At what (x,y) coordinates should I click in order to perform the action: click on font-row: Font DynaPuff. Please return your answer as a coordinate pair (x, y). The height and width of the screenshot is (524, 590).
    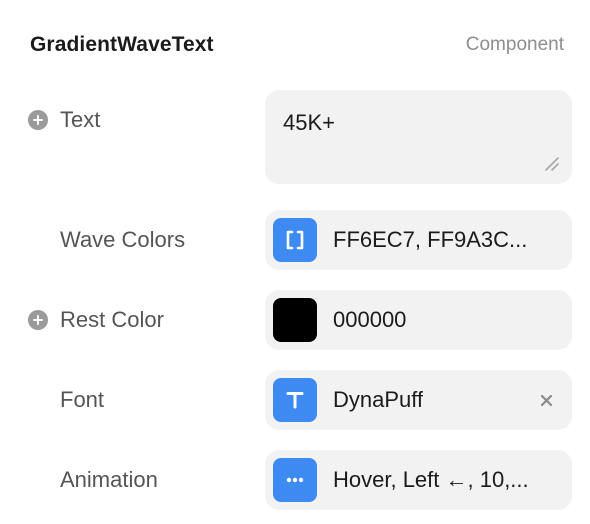
    Looking at the image, I should click on (295, 400).